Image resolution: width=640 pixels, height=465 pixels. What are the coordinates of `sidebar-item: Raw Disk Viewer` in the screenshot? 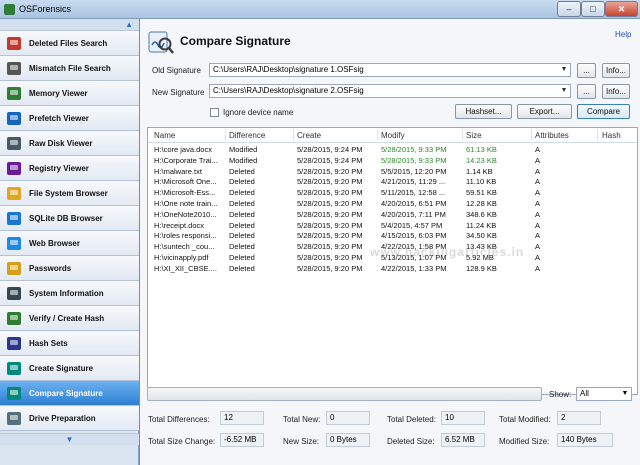 It's located at (69, 143).